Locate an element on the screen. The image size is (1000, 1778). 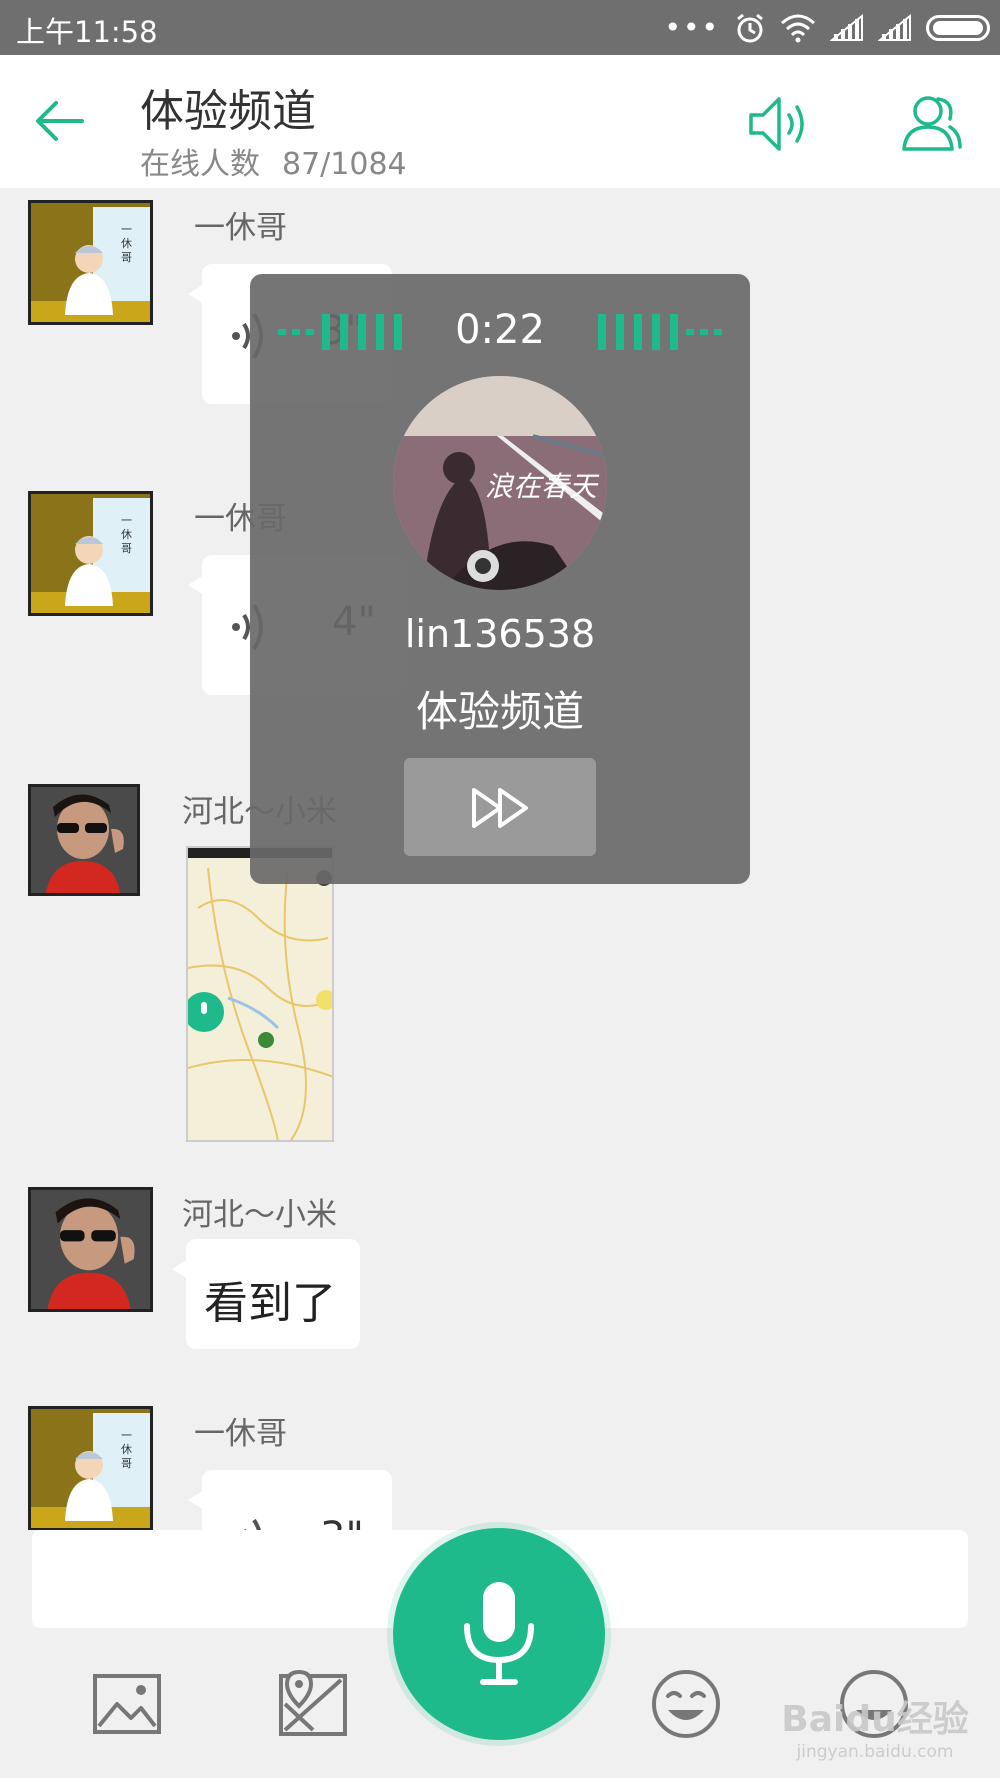
online-label: 在线人数 is located at coordinates (200, 164).